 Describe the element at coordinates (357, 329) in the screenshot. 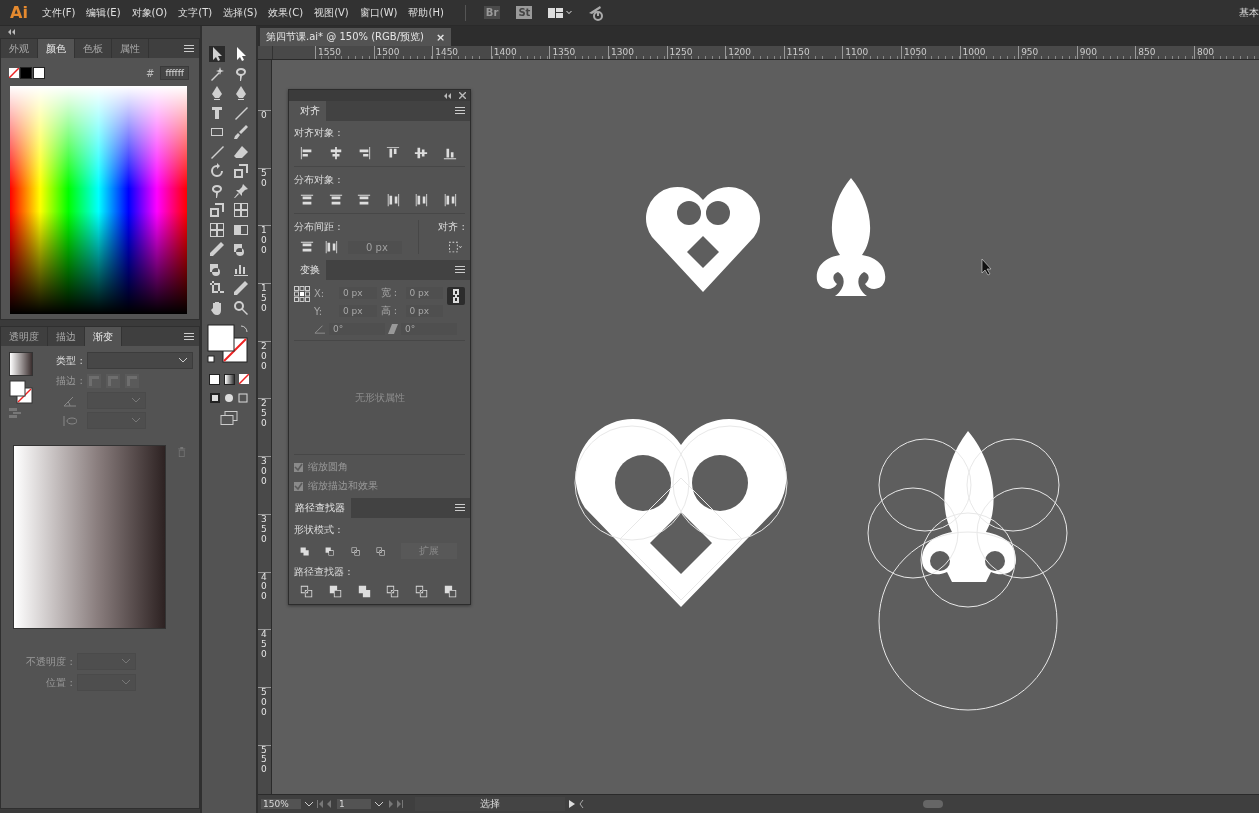

I see `rotate-field: 0°` at that location.